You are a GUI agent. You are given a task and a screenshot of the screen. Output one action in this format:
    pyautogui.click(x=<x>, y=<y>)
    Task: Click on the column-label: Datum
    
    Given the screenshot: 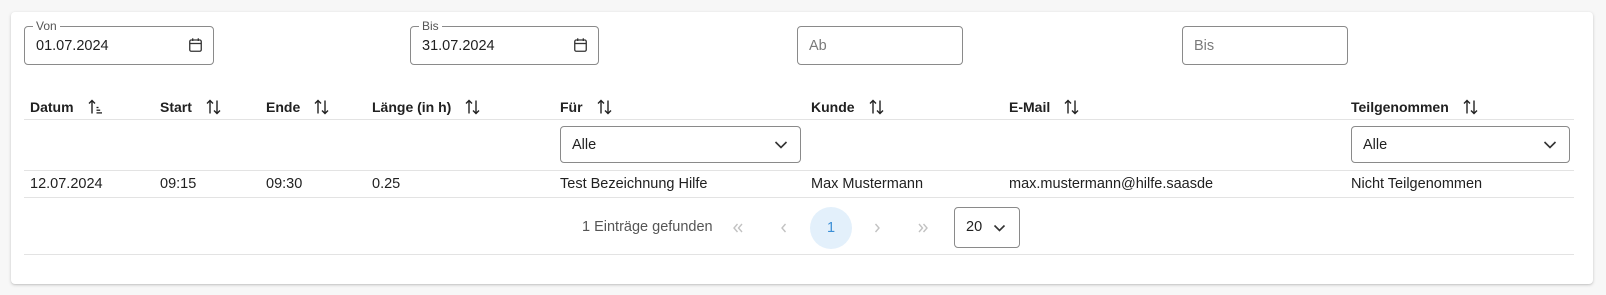 What is the action you would take?
    pyautogui.click(x=52, y=107)
    